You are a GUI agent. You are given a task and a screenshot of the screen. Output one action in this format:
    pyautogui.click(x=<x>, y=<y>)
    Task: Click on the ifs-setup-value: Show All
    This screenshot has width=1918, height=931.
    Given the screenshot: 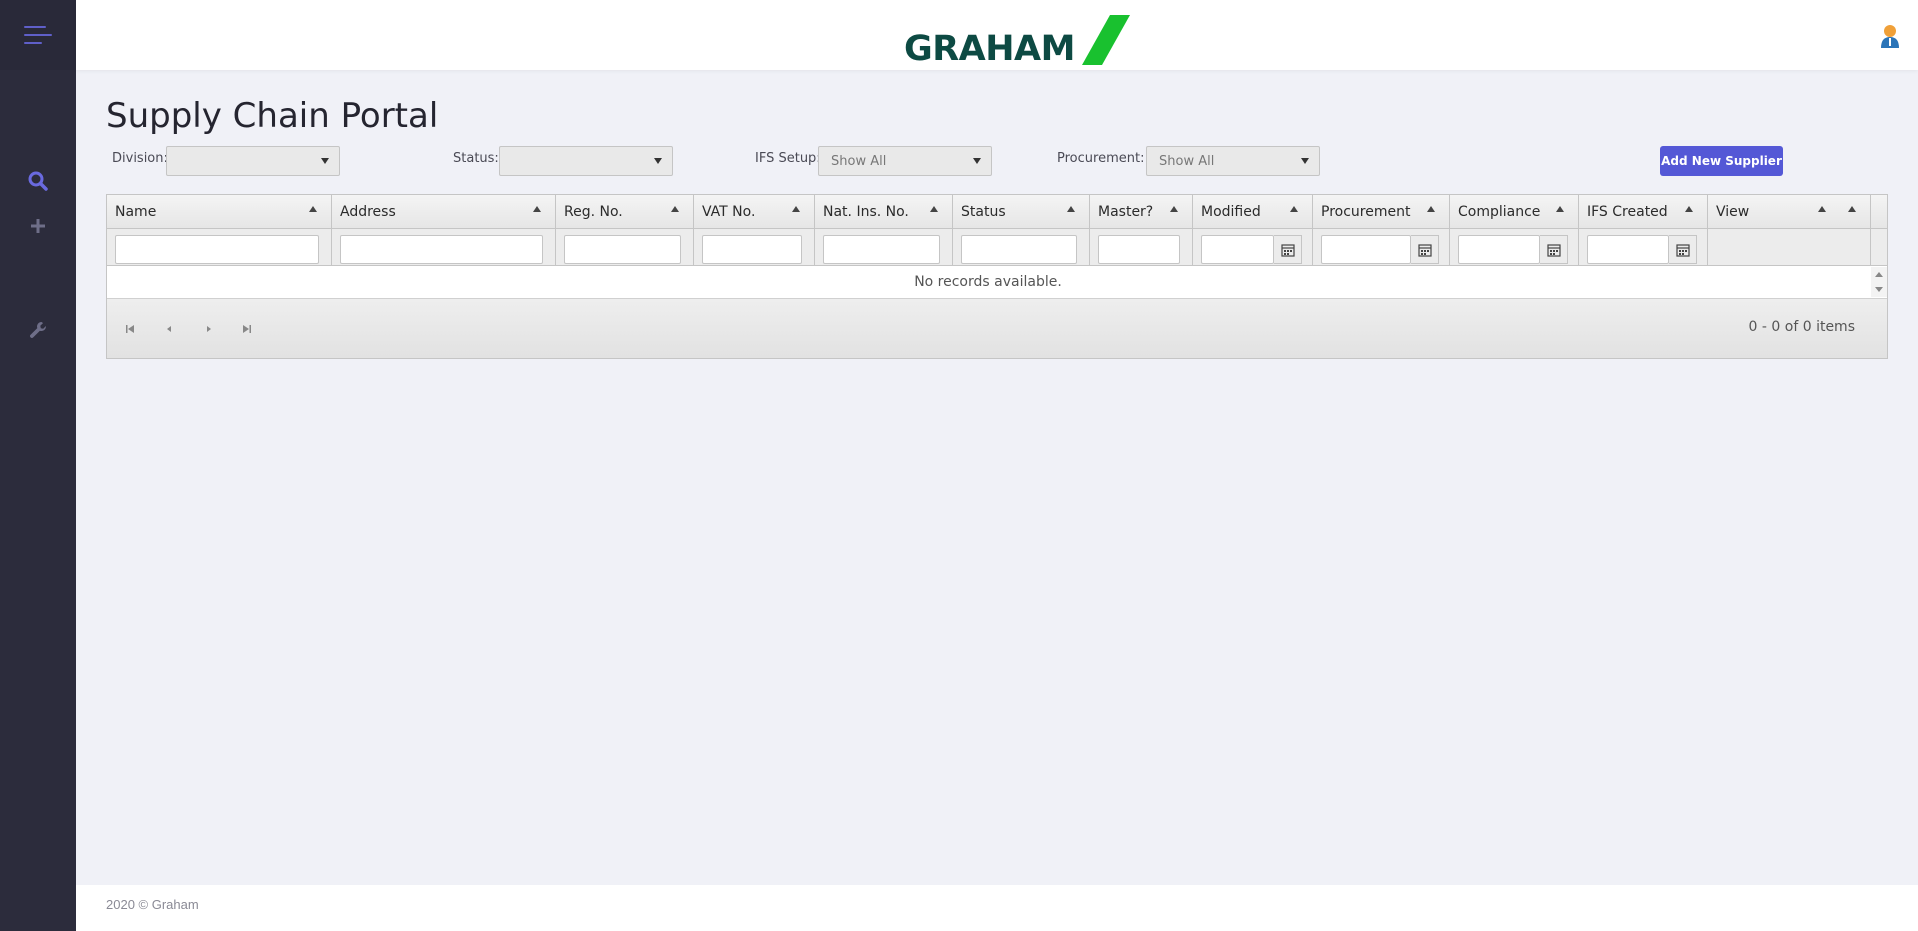 What is the action you would take?
    pyautogui.click(x=859, y=161)
    